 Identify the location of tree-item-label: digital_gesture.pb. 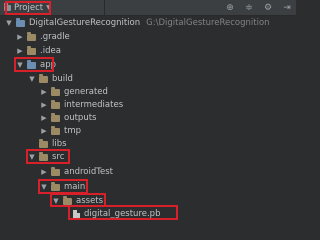
(122, 214).